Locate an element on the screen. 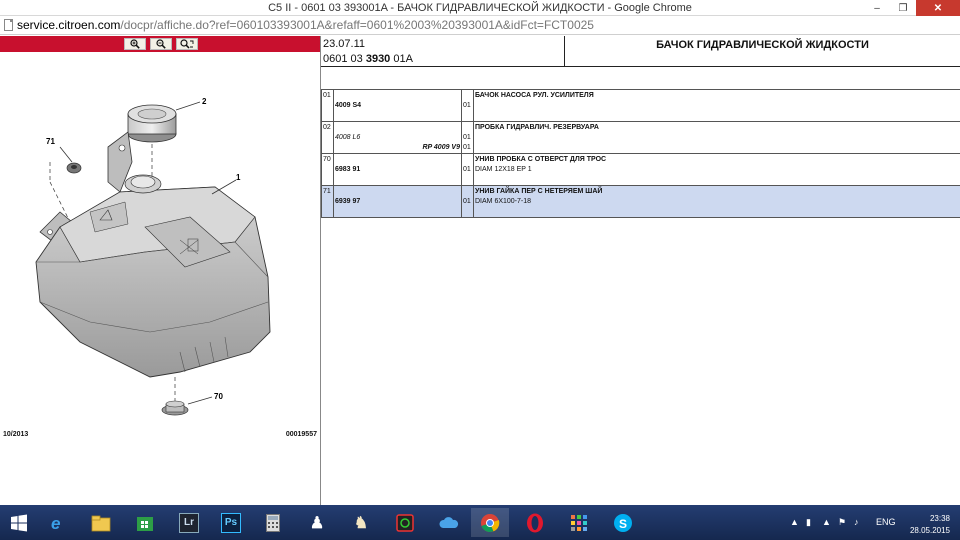  tray-flag-icon: ⚑ is located at coordinates (842, 522).